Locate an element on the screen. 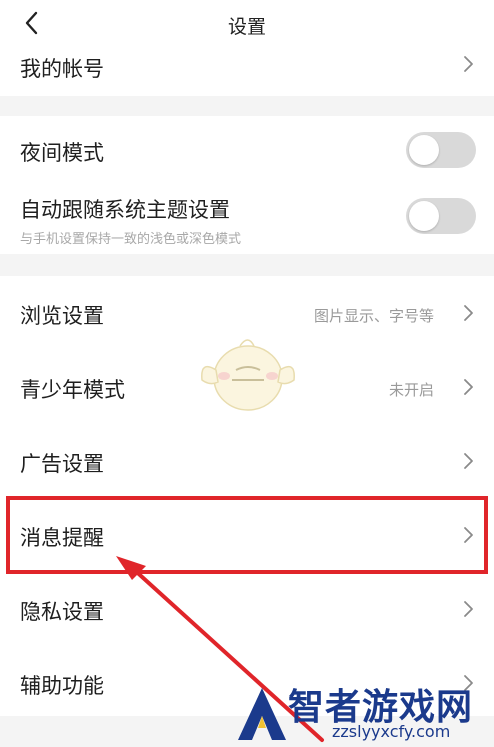 The height and width of the screenshot is (747, 494). row-value: 未开启 is located at coordinates (411, 390).